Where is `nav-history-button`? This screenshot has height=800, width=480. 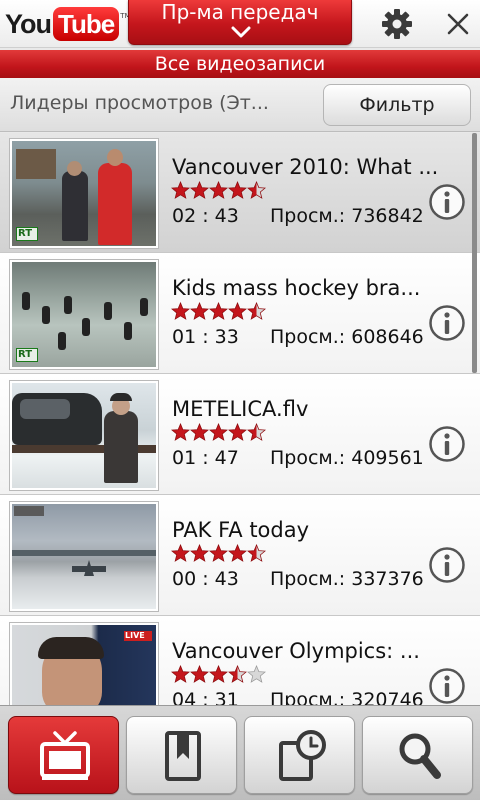
nav-history-button is located at coordinates (299, 755).